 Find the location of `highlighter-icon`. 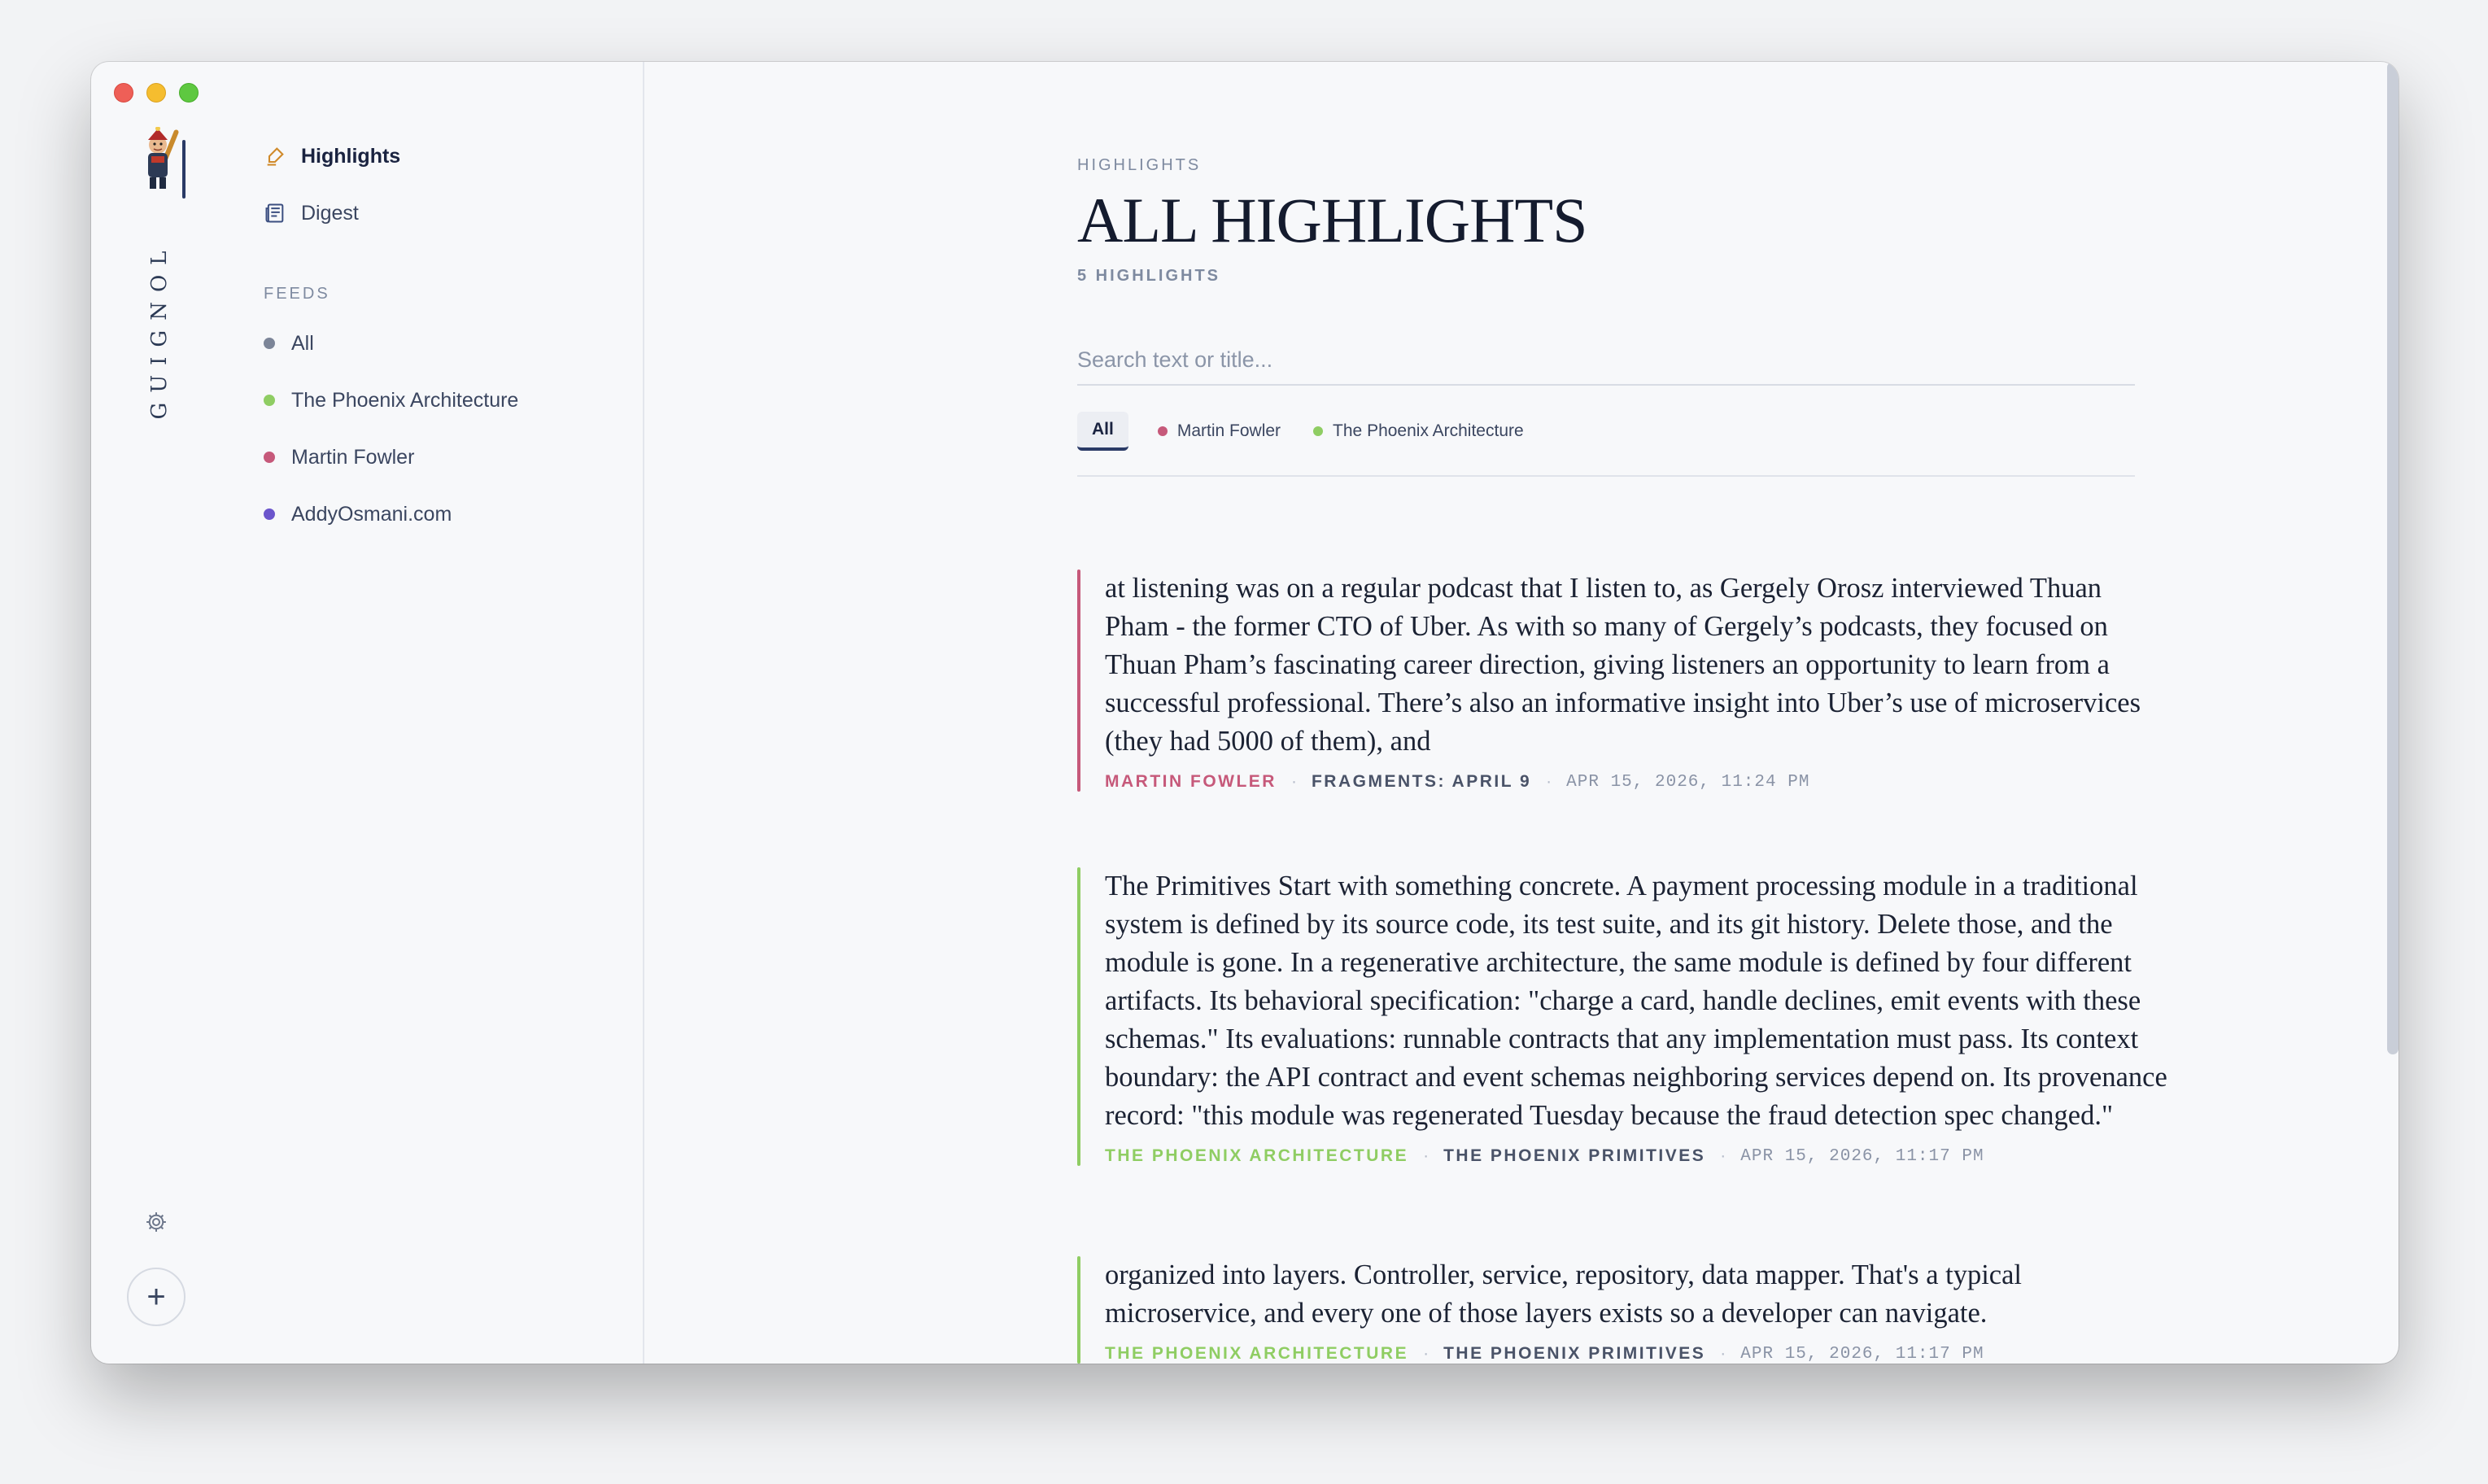

highlighter-icon is located at coordinates (276, 157).